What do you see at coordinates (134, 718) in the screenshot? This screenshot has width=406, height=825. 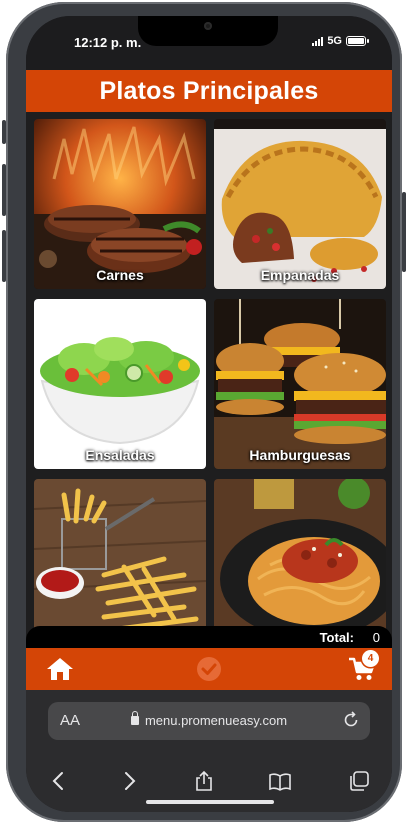 I see `lock-icon` at bounding box center [134, 718].